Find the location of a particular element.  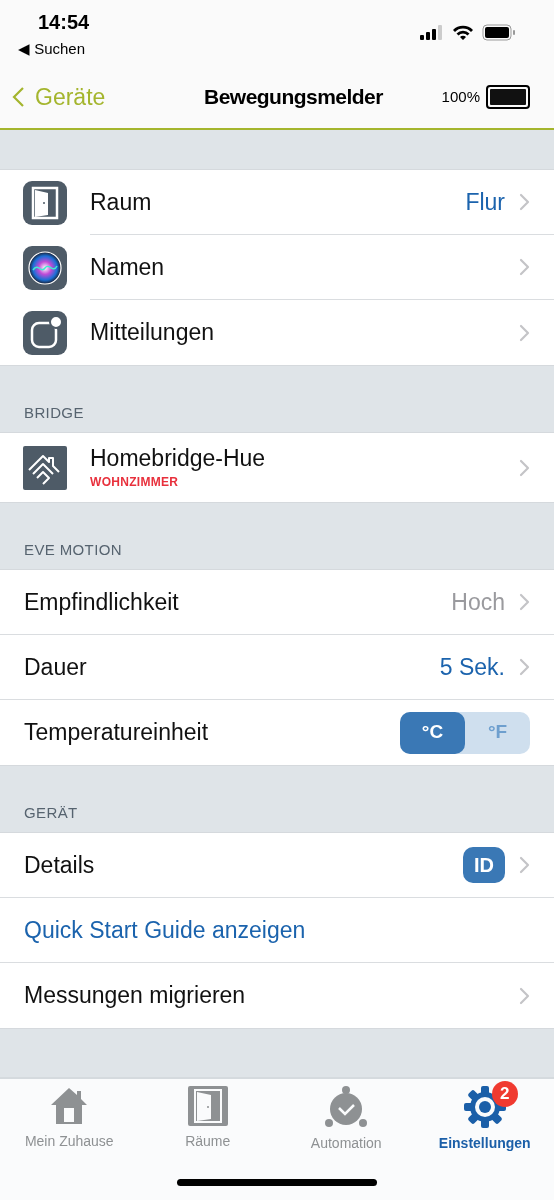

clock-time: 14:54 is located at coordinates (64, 22).